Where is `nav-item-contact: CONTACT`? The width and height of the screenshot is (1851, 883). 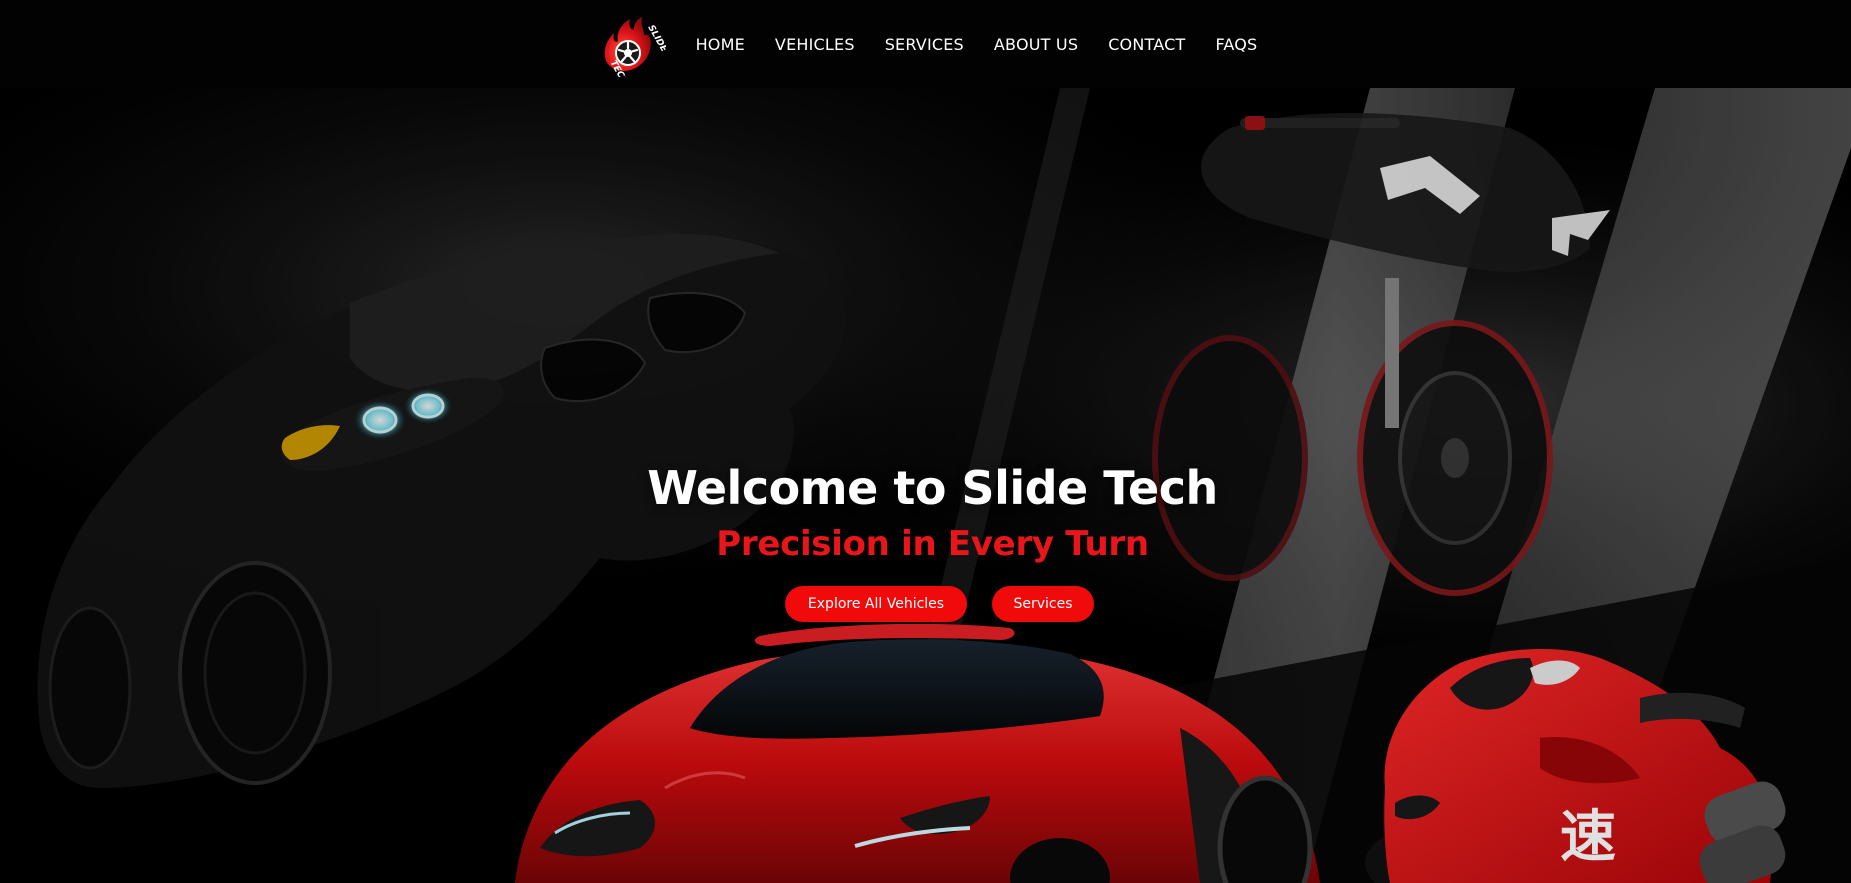 nav-item-contact: CONTACT is located at coordinates (1146, 44).